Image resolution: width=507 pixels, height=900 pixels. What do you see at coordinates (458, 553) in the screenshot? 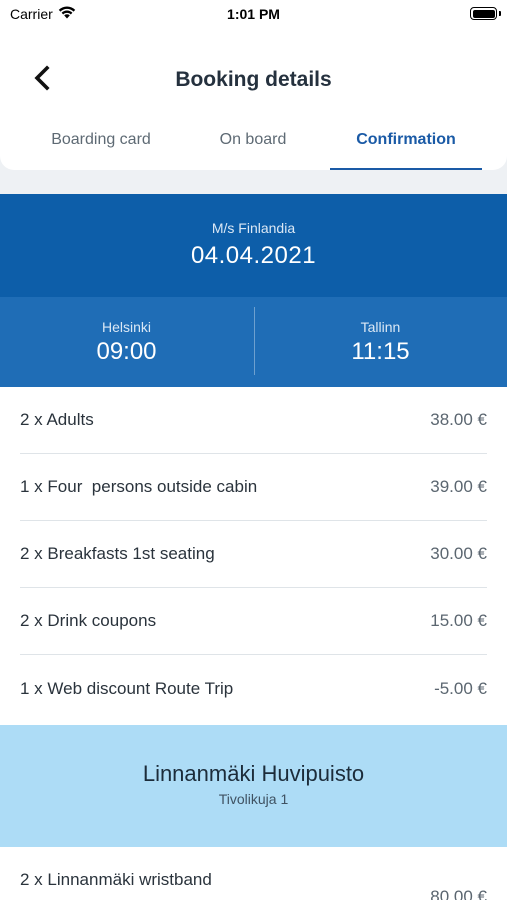
I see `item-price: 30.00 €` at bounding box center [458, 553].